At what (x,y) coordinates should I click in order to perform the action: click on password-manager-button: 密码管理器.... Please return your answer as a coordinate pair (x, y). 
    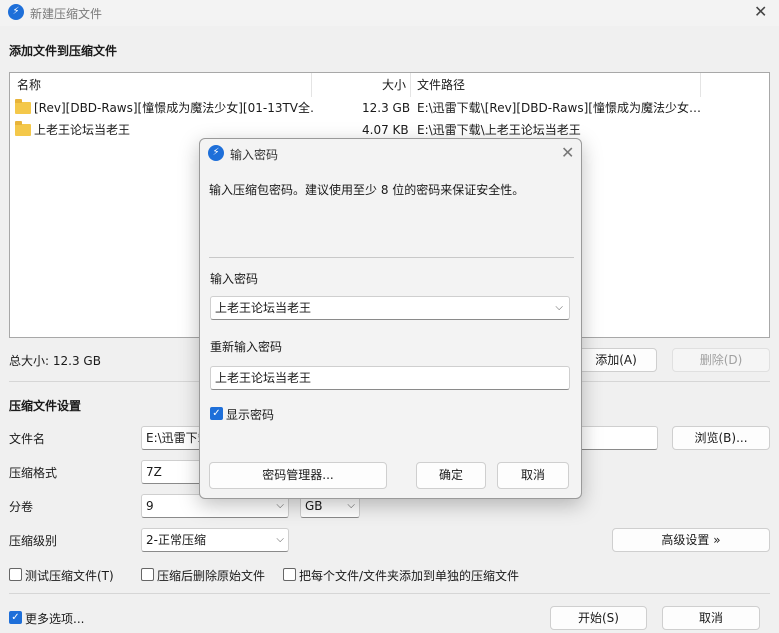
    Looking at the image, I should click on (298, 475).